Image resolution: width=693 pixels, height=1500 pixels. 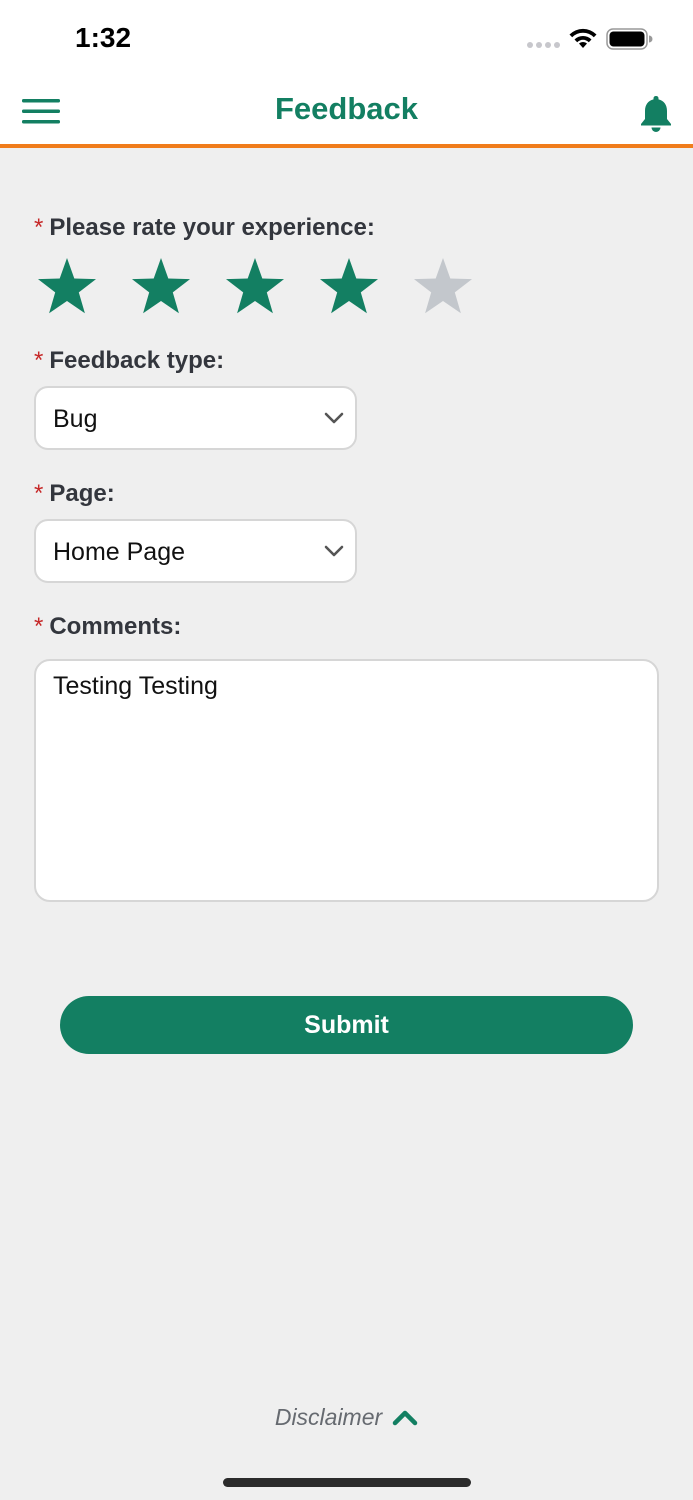 What do you see at coordinates (195, 551) in the screenshot?
I see `page-select: Home Page` at bounding box center [195, 551].